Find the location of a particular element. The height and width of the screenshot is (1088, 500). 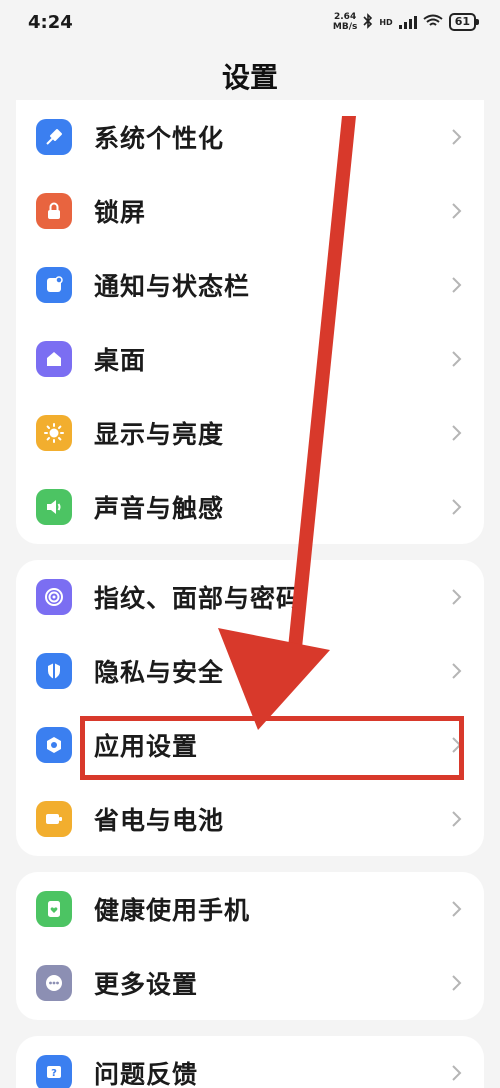

settings-group-3: 健康使用手机 更多设置 is located at coordinates (250, 946).